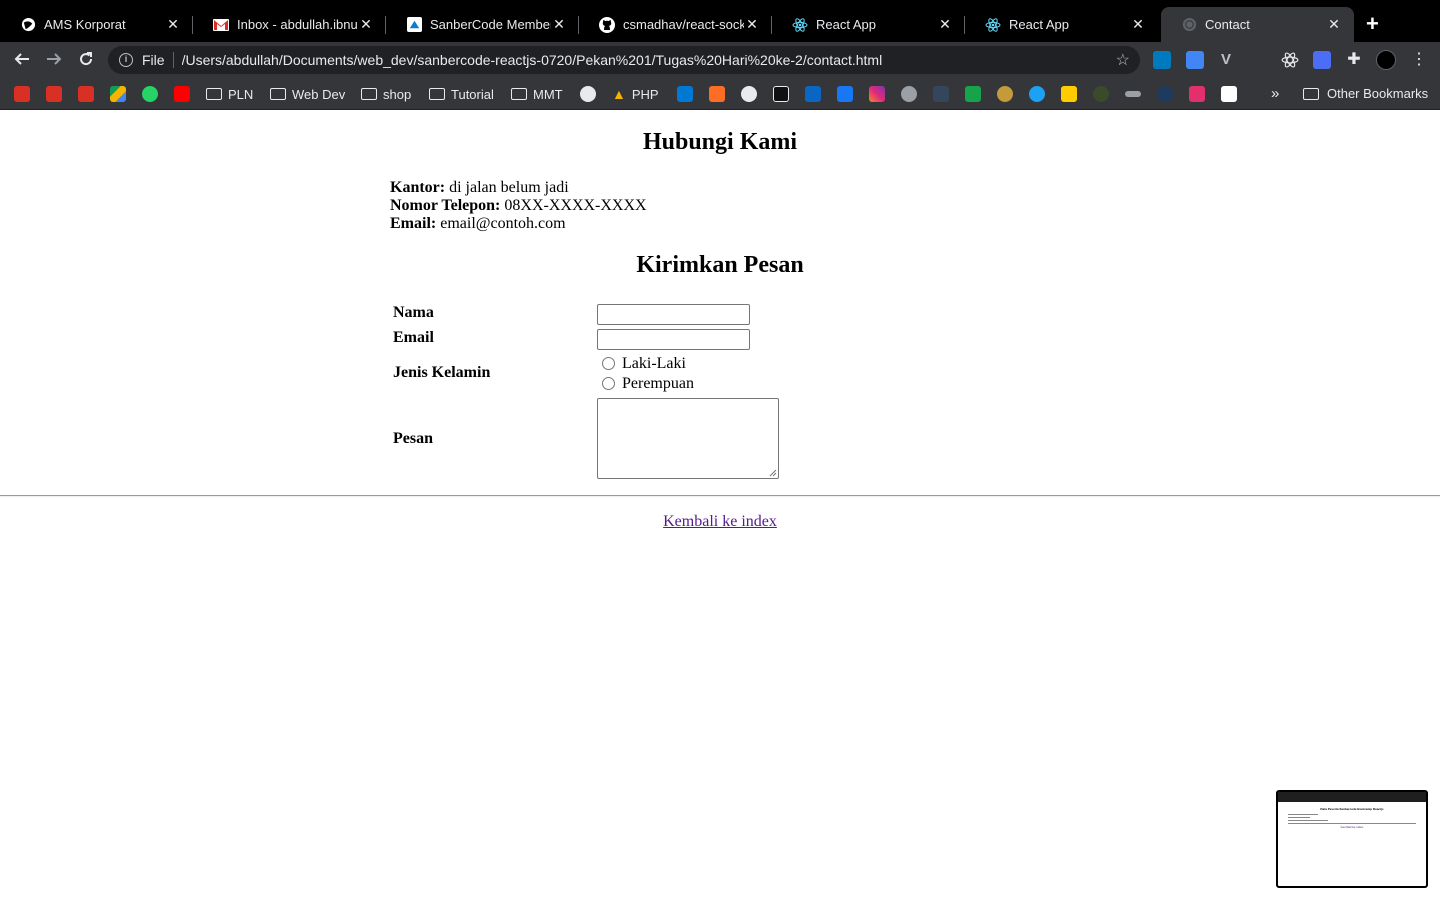 This screenshot has height=900, width=1440. Describe the element at coordinates (1101, 94) in the screenshot. I see `gear-badge-icon` at that location.